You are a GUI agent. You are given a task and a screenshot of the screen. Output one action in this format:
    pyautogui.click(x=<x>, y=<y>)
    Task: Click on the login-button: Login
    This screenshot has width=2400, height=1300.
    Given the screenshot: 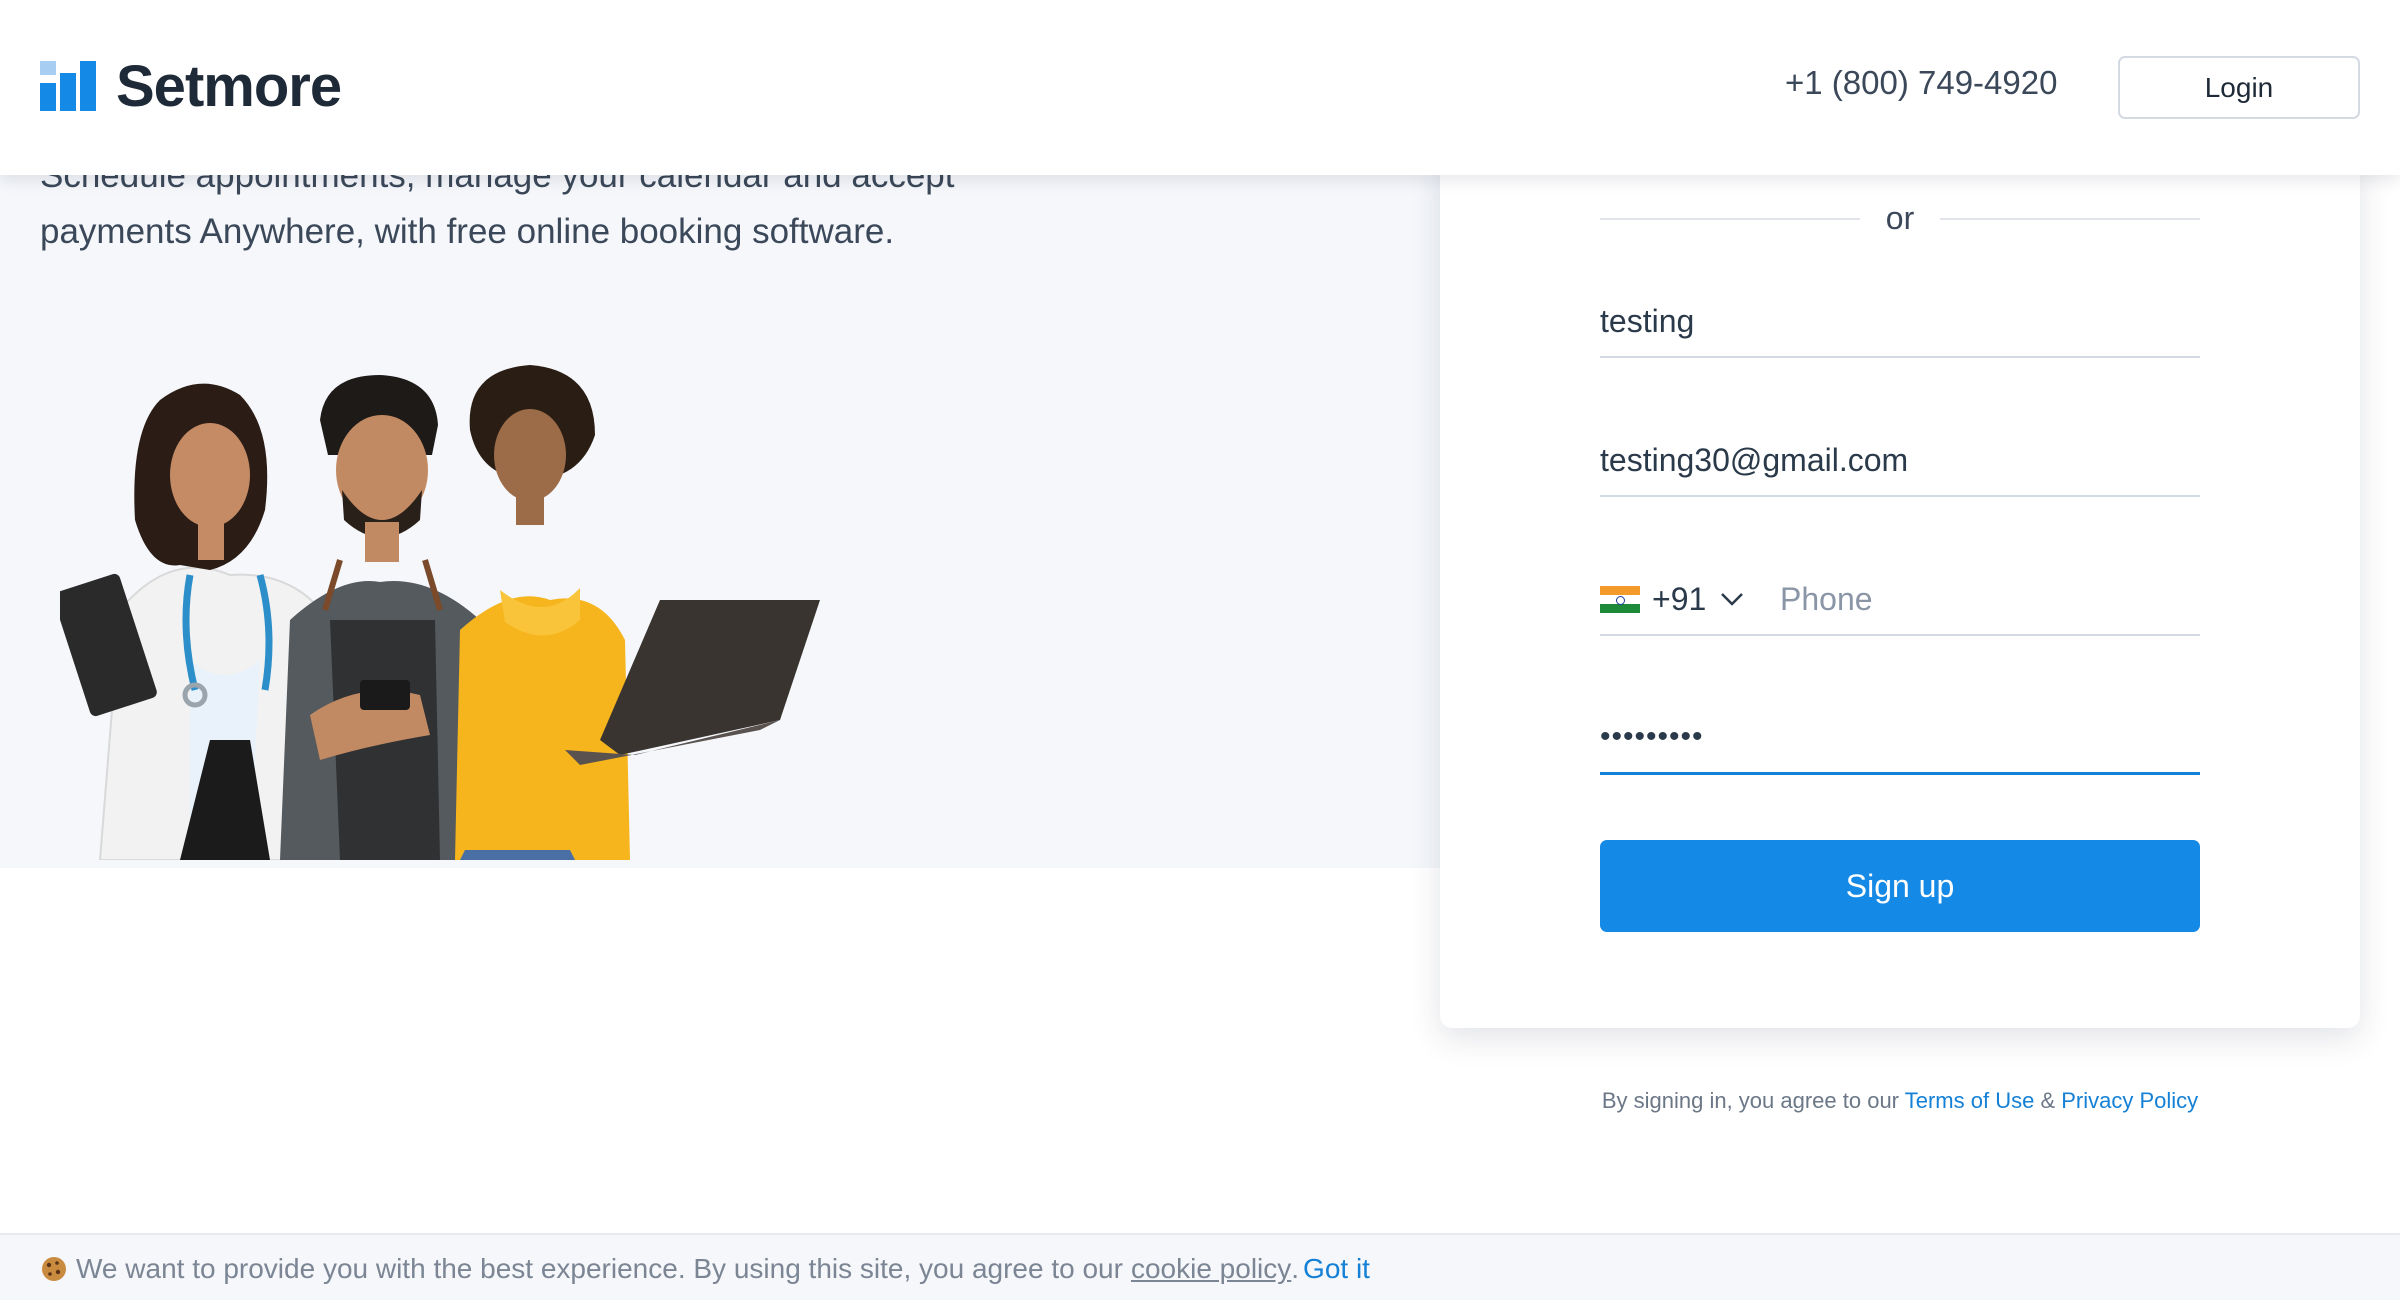 What is the action you would take?
    pyautogui.click(x=2239, y=87)
    